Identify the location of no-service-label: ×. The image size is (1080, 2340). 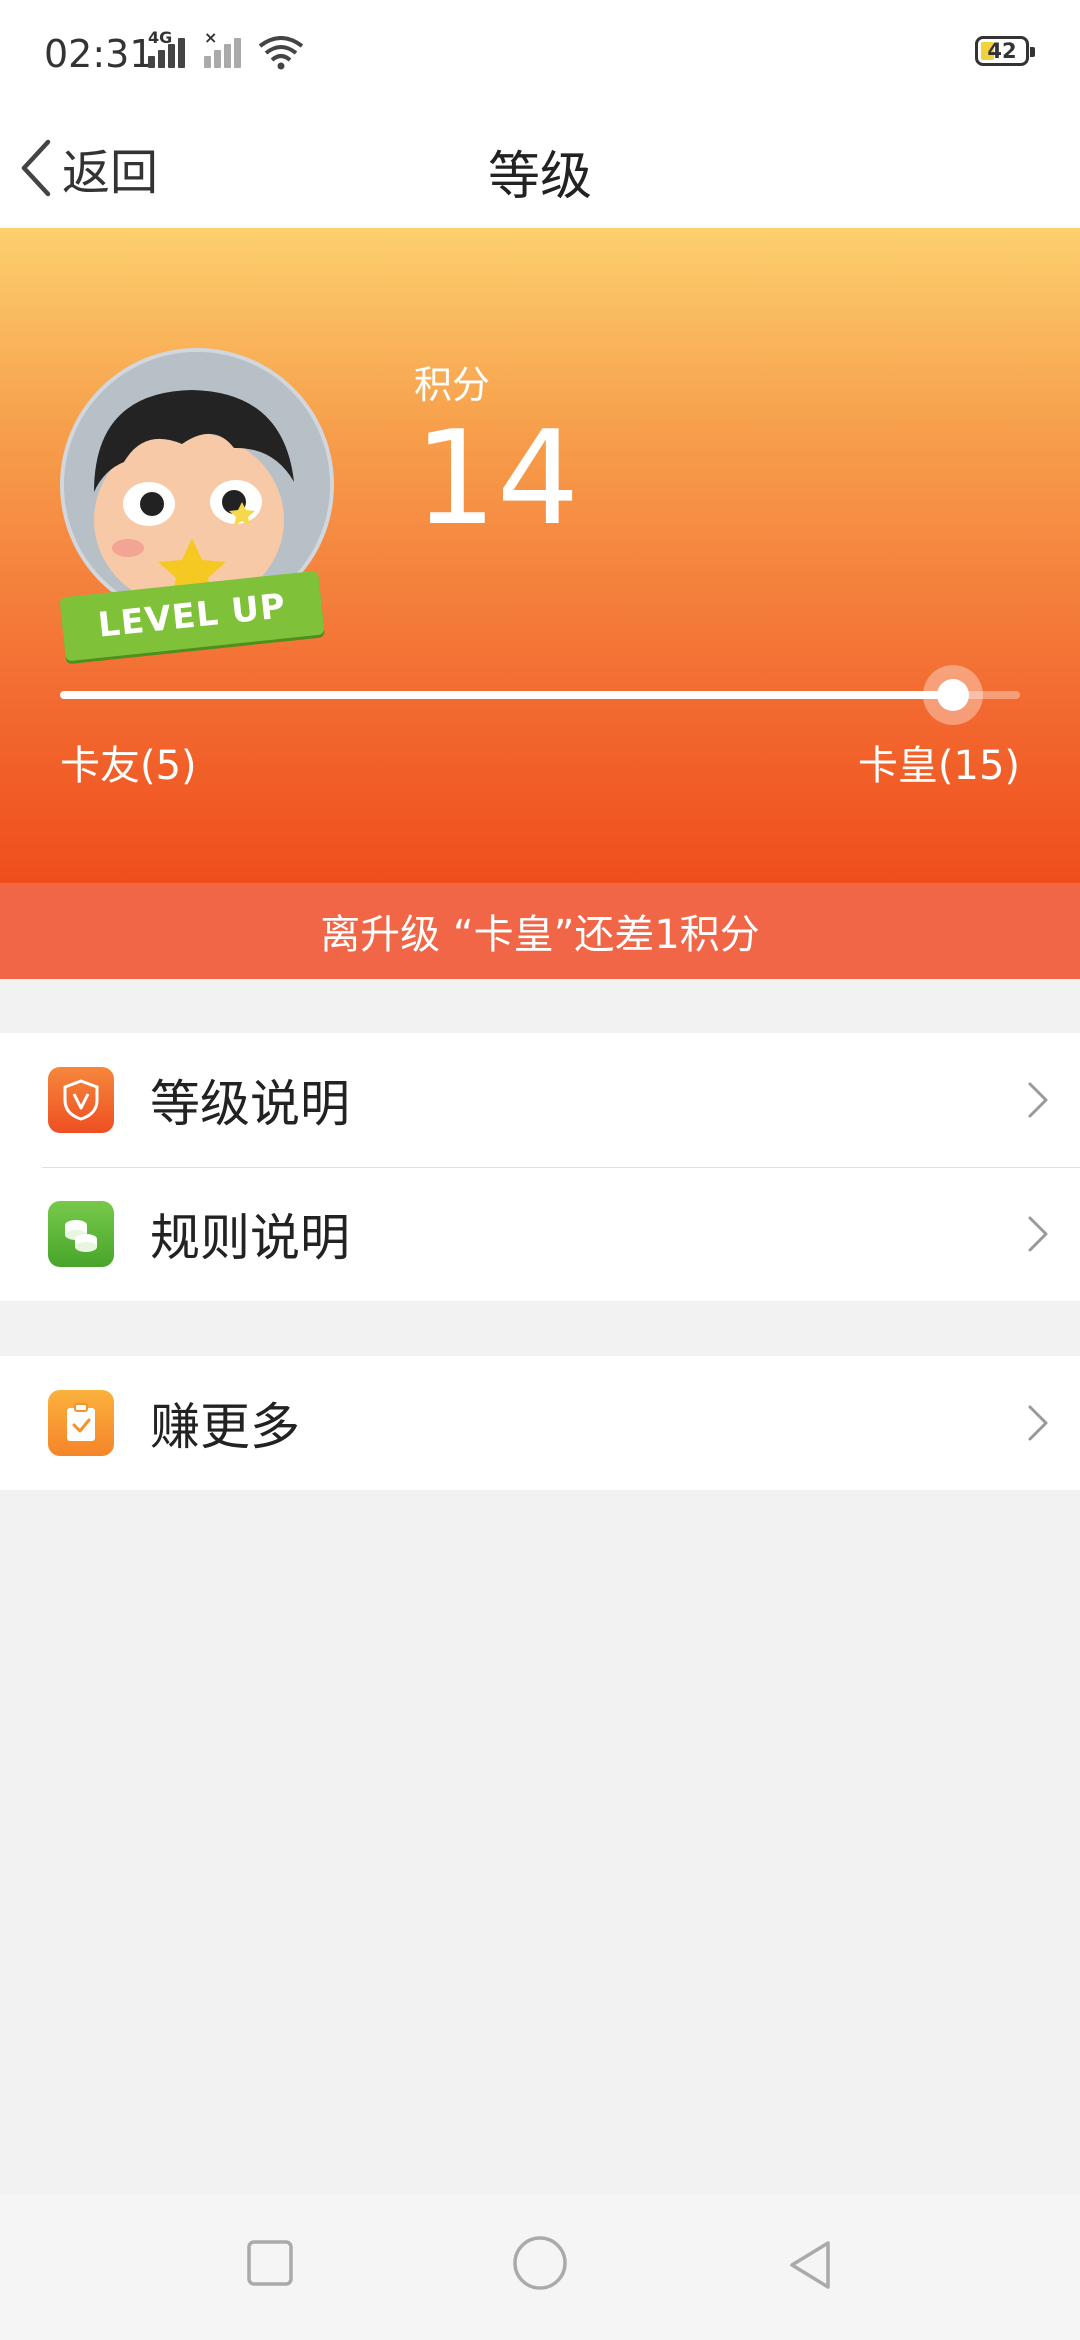
(211, 37).